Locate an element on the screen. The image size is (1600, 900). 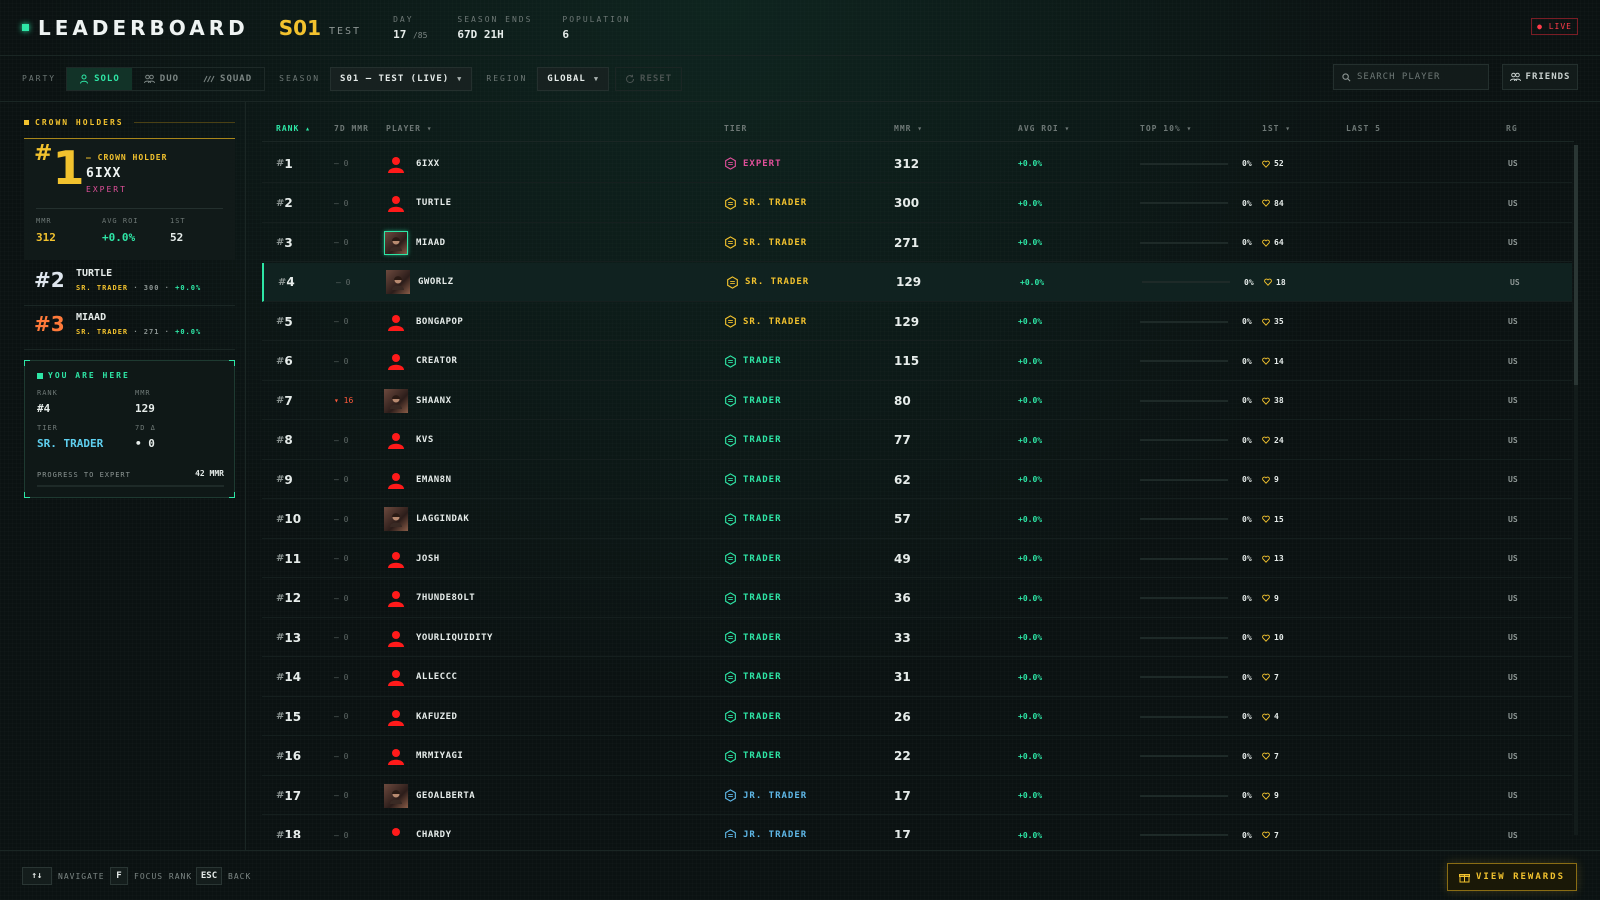
table-row: #12 – 0 7HUNDE8OLT TRADER 36 +0.0% 0% 9 US is located at coordinates (917, 598).